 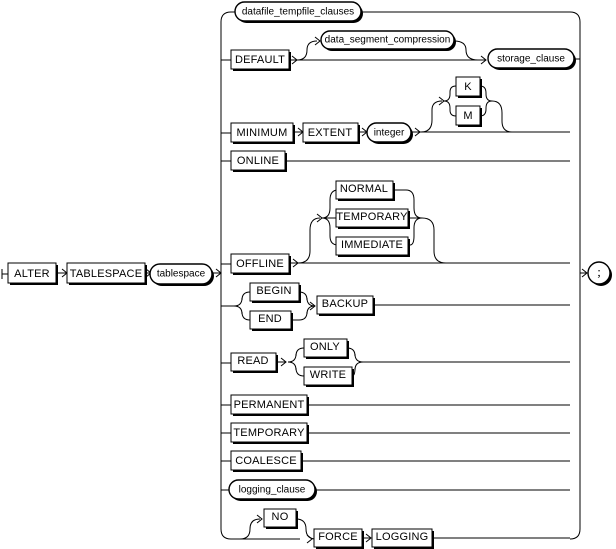 What do you see at coordinates (395, 362) in the screenshot?
I see `row-read-only-write: READ ONLY WRITE` at bounding box center [395, 362].